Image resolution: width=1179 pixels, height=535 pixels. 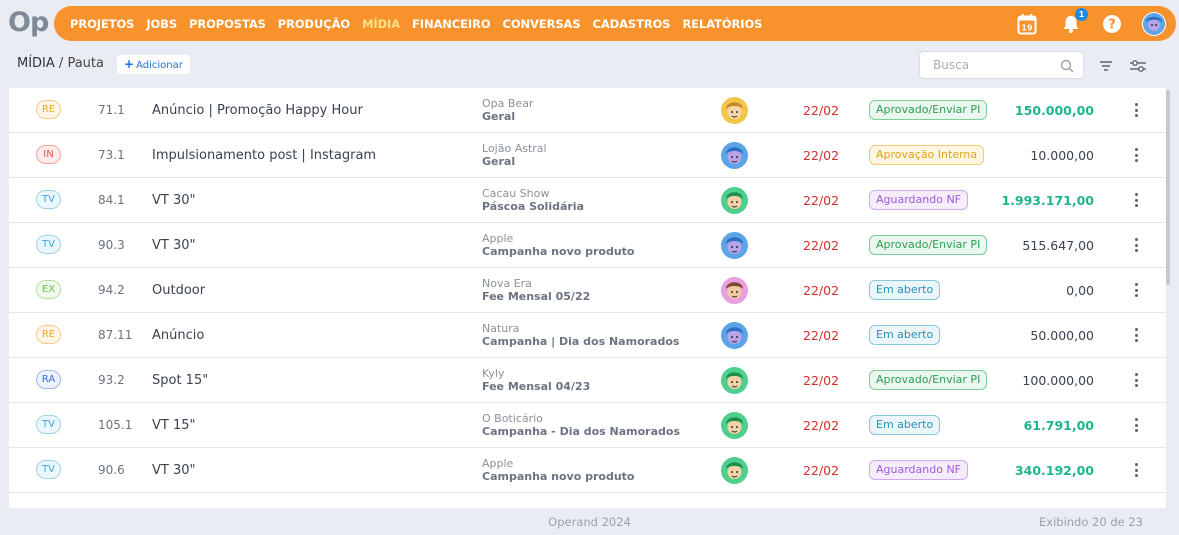 What do you see at coordinates (29, 23) in the screenshot?
I see `app-logo: Op` at bounding box center [29, 23].